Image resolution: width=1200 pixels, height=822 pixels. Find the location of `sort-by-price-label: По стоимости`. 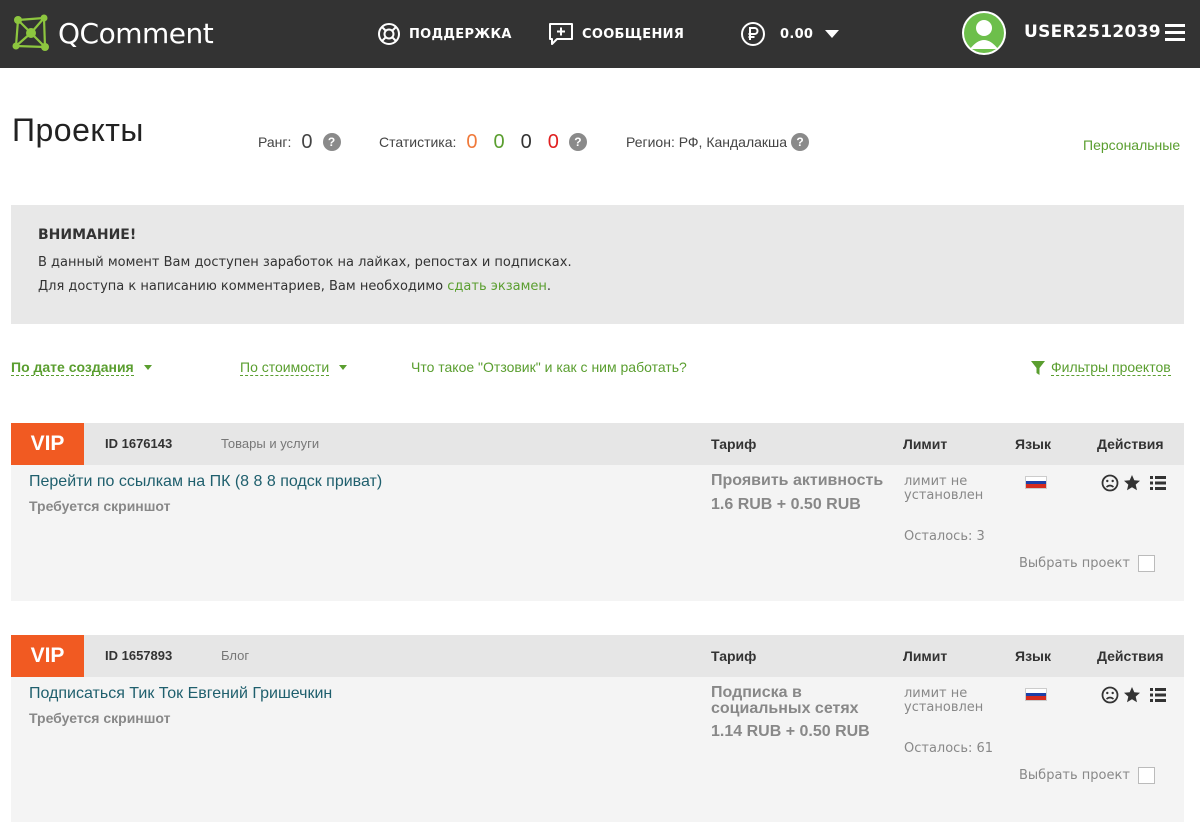

sort-by-price-label: По стоимости is located at coordinates (285, 367).